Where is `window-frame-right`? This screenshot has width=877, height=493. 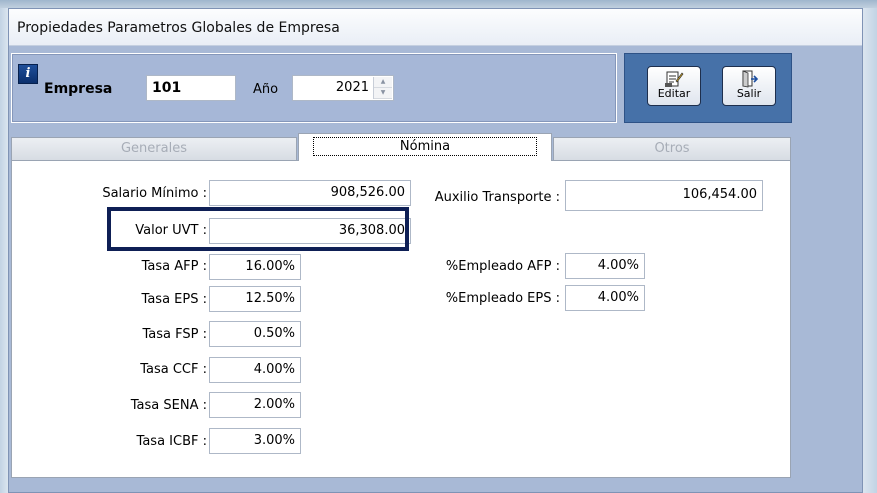
window-frame-right is located at coordinates (870, 250).